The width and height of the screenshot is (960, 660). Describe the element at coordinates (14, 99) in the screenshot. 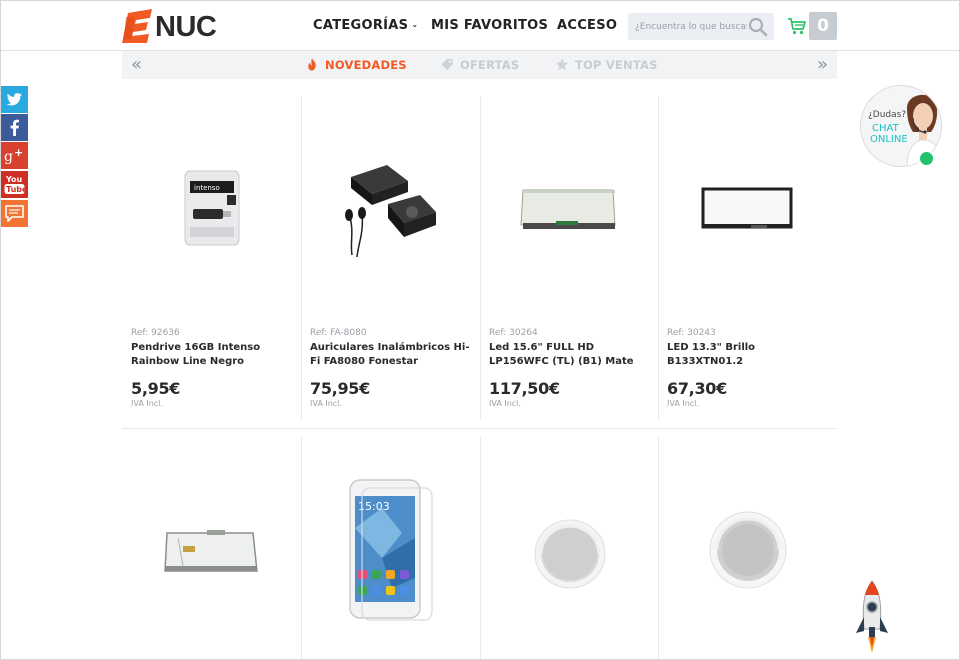

I see `twitter-icon` at that location.